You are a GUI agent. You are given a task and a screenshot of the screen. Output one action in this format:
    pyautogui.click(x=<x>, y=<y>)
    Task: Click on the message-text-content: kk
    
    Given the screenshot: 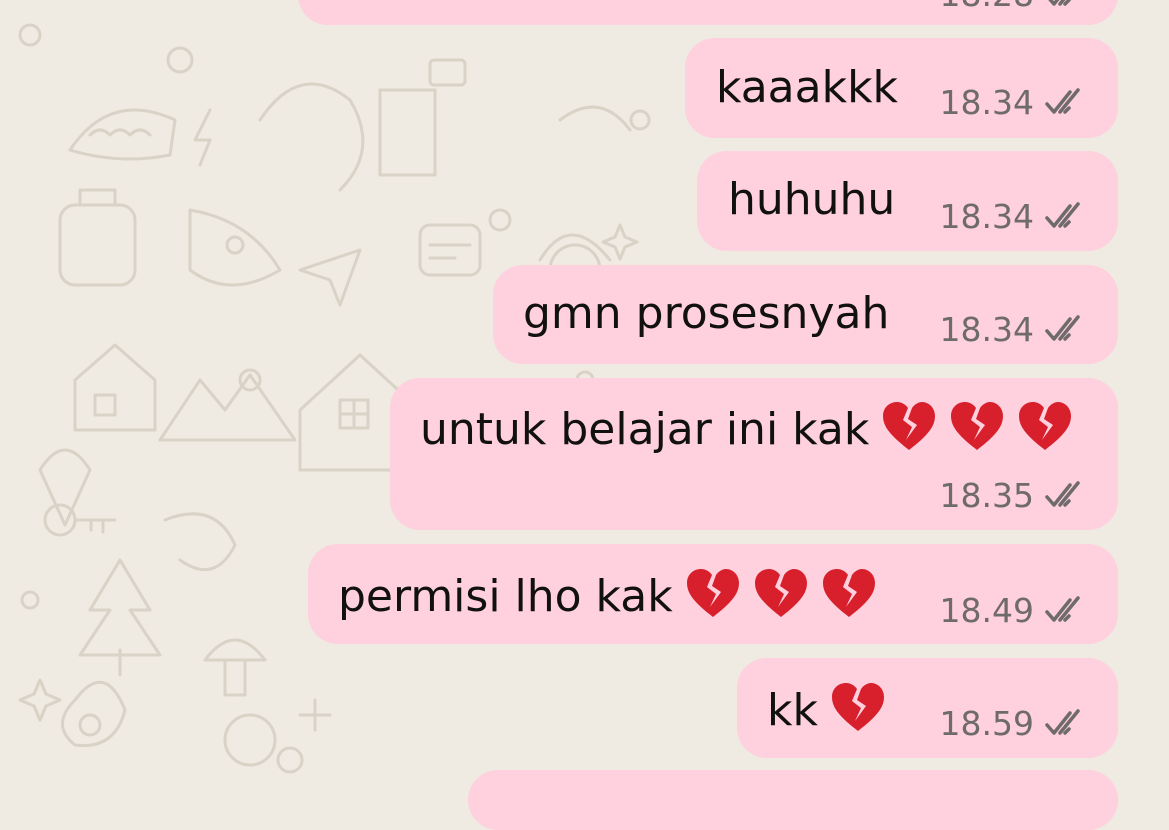 What is the action you would take?
    pyautogui.click(x=792, y=710)
    